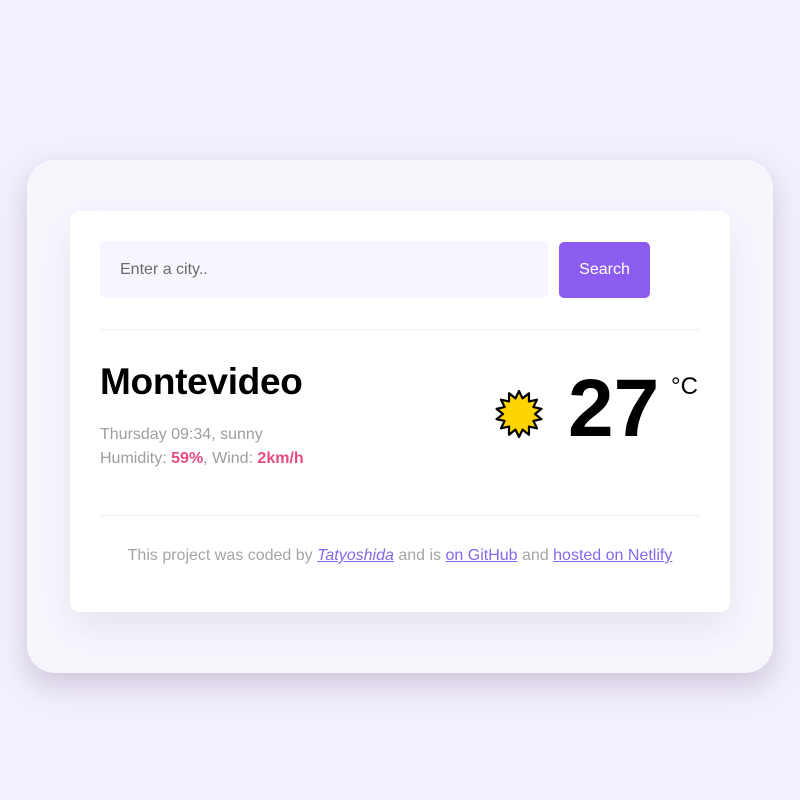 The image size is (800, 800). What do you see at coordinates (232, 458) in the screenshot?
I see `wind-label: Wind:` at bounding box center [232, 458].